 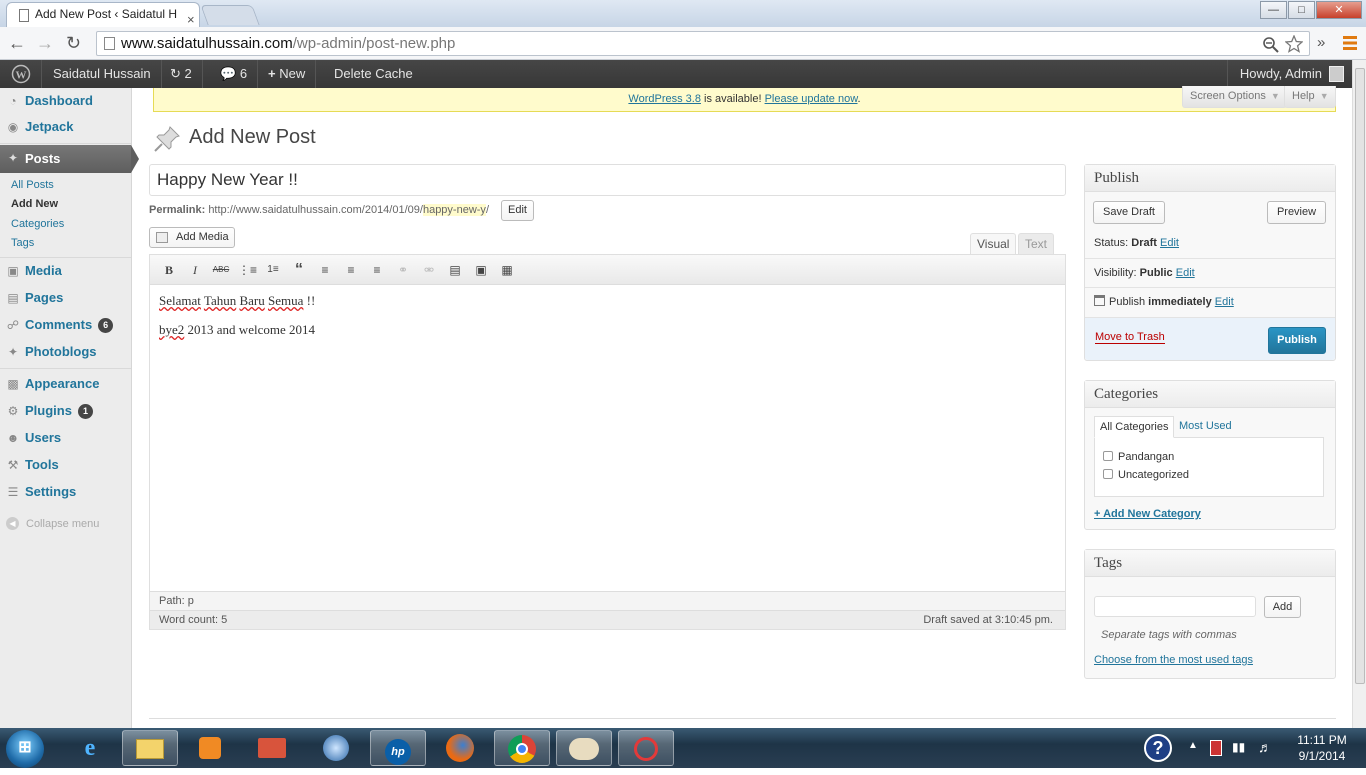 What do you see at coordinates (1271, 45) in the screenshot?
I see `zoom-icon` at bounding box center [1271, 45].